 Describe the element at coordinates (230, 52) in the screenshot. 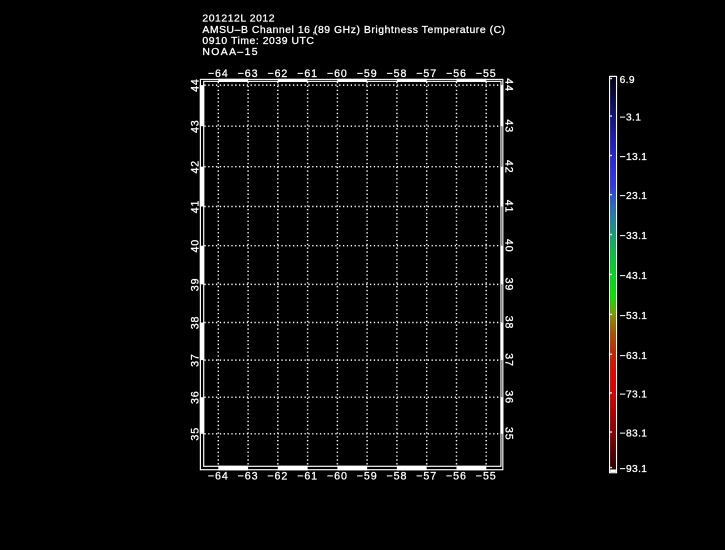

I see `svg-text: NOAA–15` at that location.